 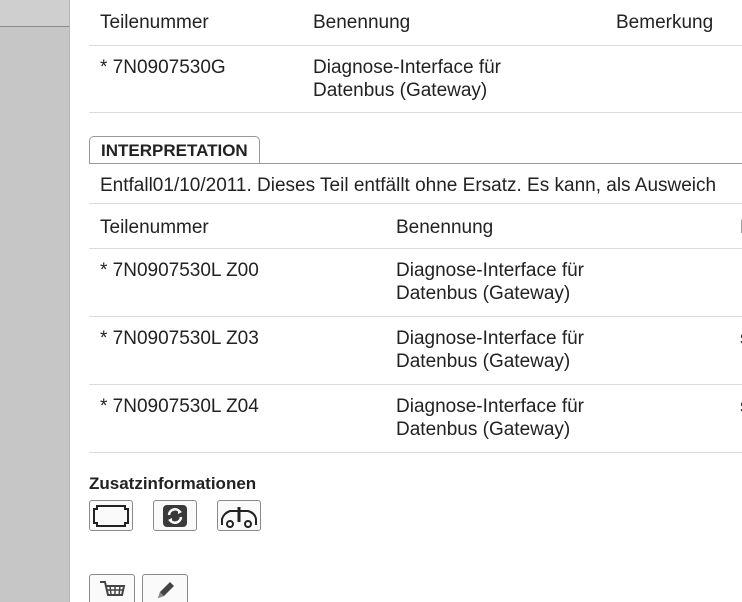 I want to click on frame-icon, so click(x=111, y=515).